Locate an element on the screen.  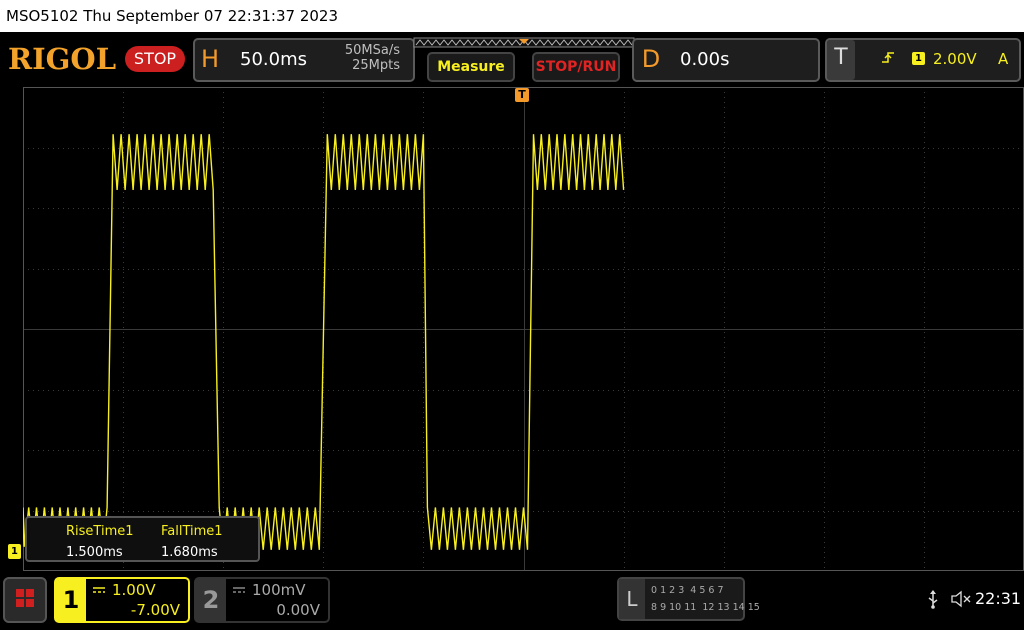
channel2-number: 2 is located at coordinates (211, 600).